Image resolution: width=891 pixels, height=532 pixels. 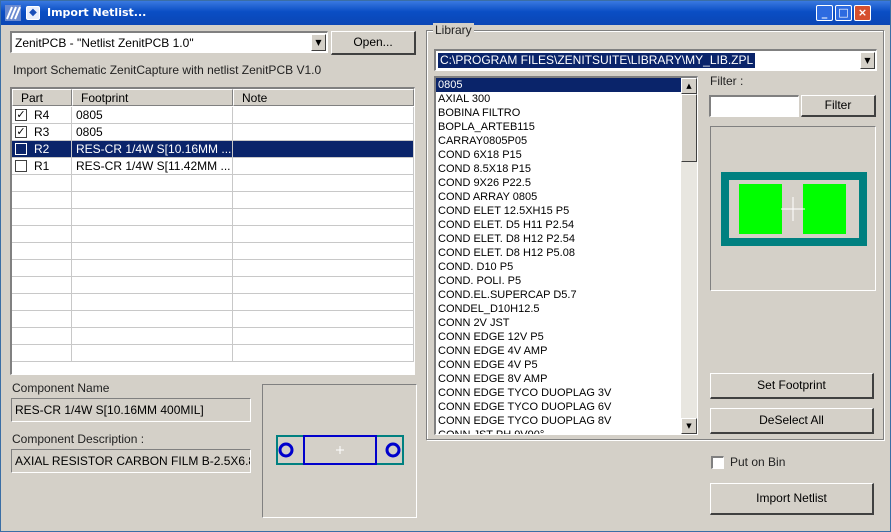 I want to click on list-item: COND.EL.SUPERCAP D5.7, so click(x=558, y=295).